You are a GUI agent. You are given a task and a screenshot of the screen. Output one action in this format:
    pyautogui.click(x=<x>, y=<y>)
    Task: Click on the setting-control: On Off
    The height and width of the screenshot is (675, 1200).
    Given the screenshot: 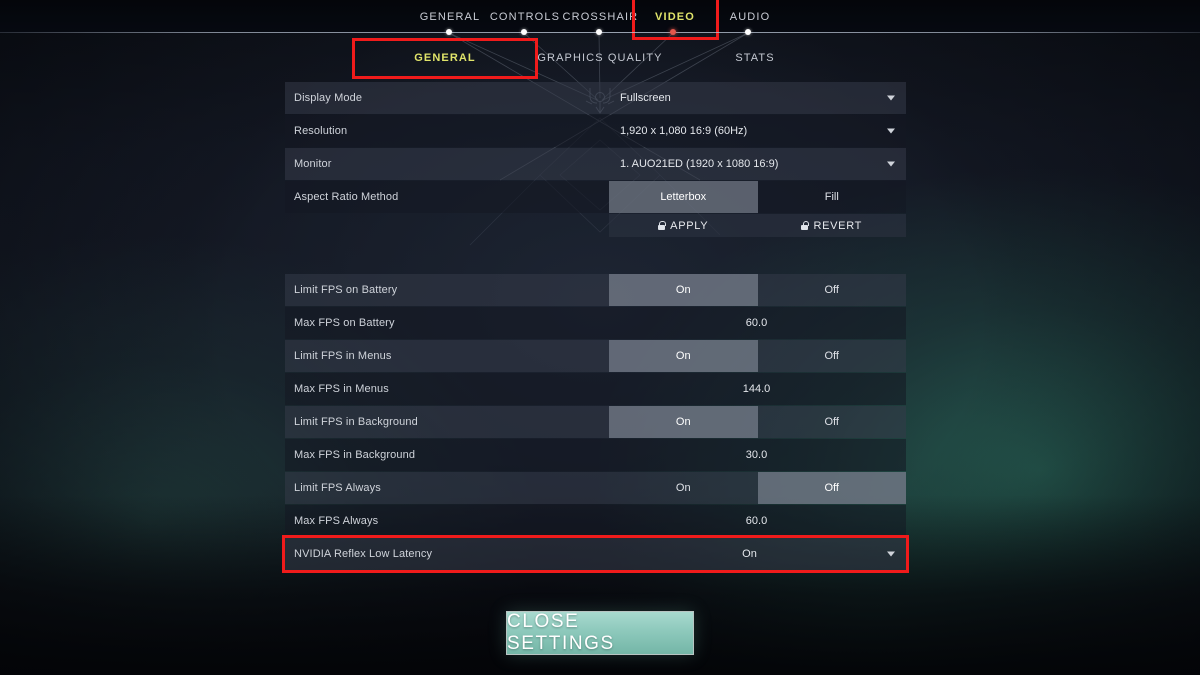 What is the action you would take?
    pyautogui.click(x=757, y=488)
    